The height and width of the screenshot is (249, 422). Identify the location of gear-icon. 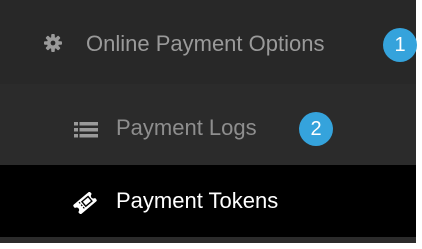
(53, 43).